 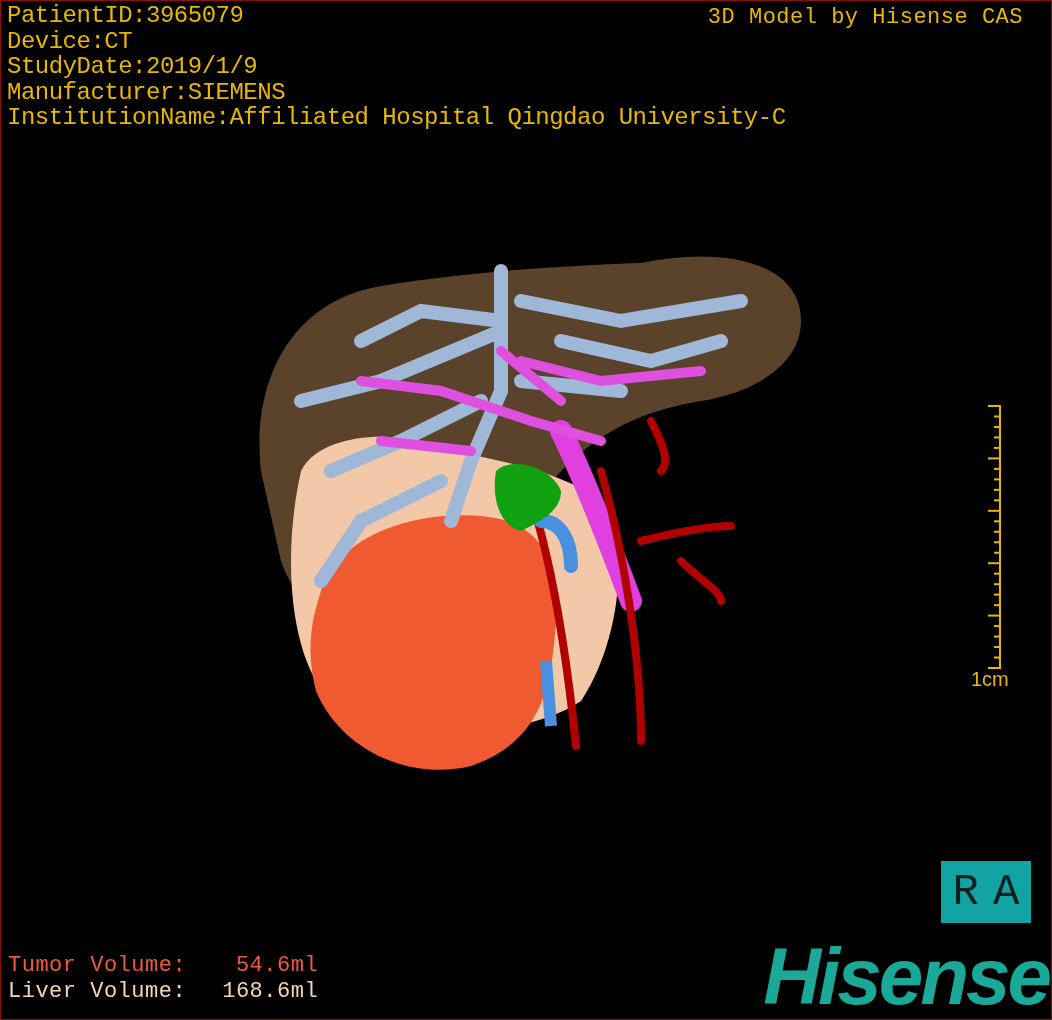 I want to click on info-text: Manufacturer:SIEMENS, so click(x=146, y=92).